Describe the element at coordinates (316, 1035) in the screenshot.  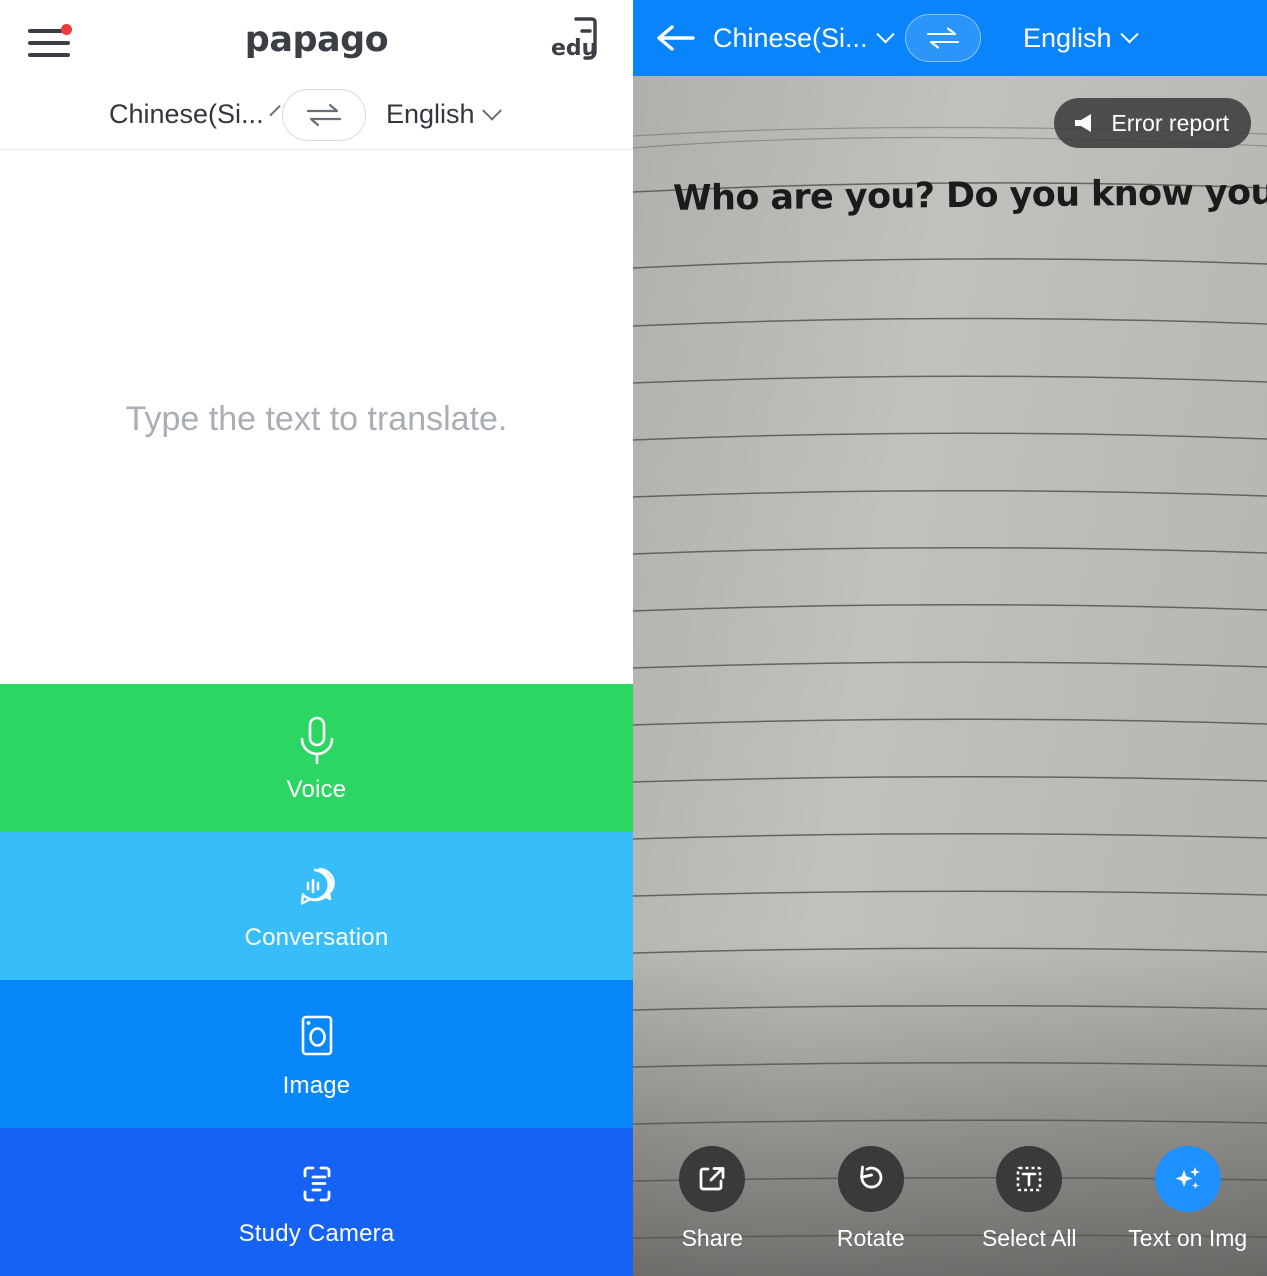
I see `camera-icon` at that location.